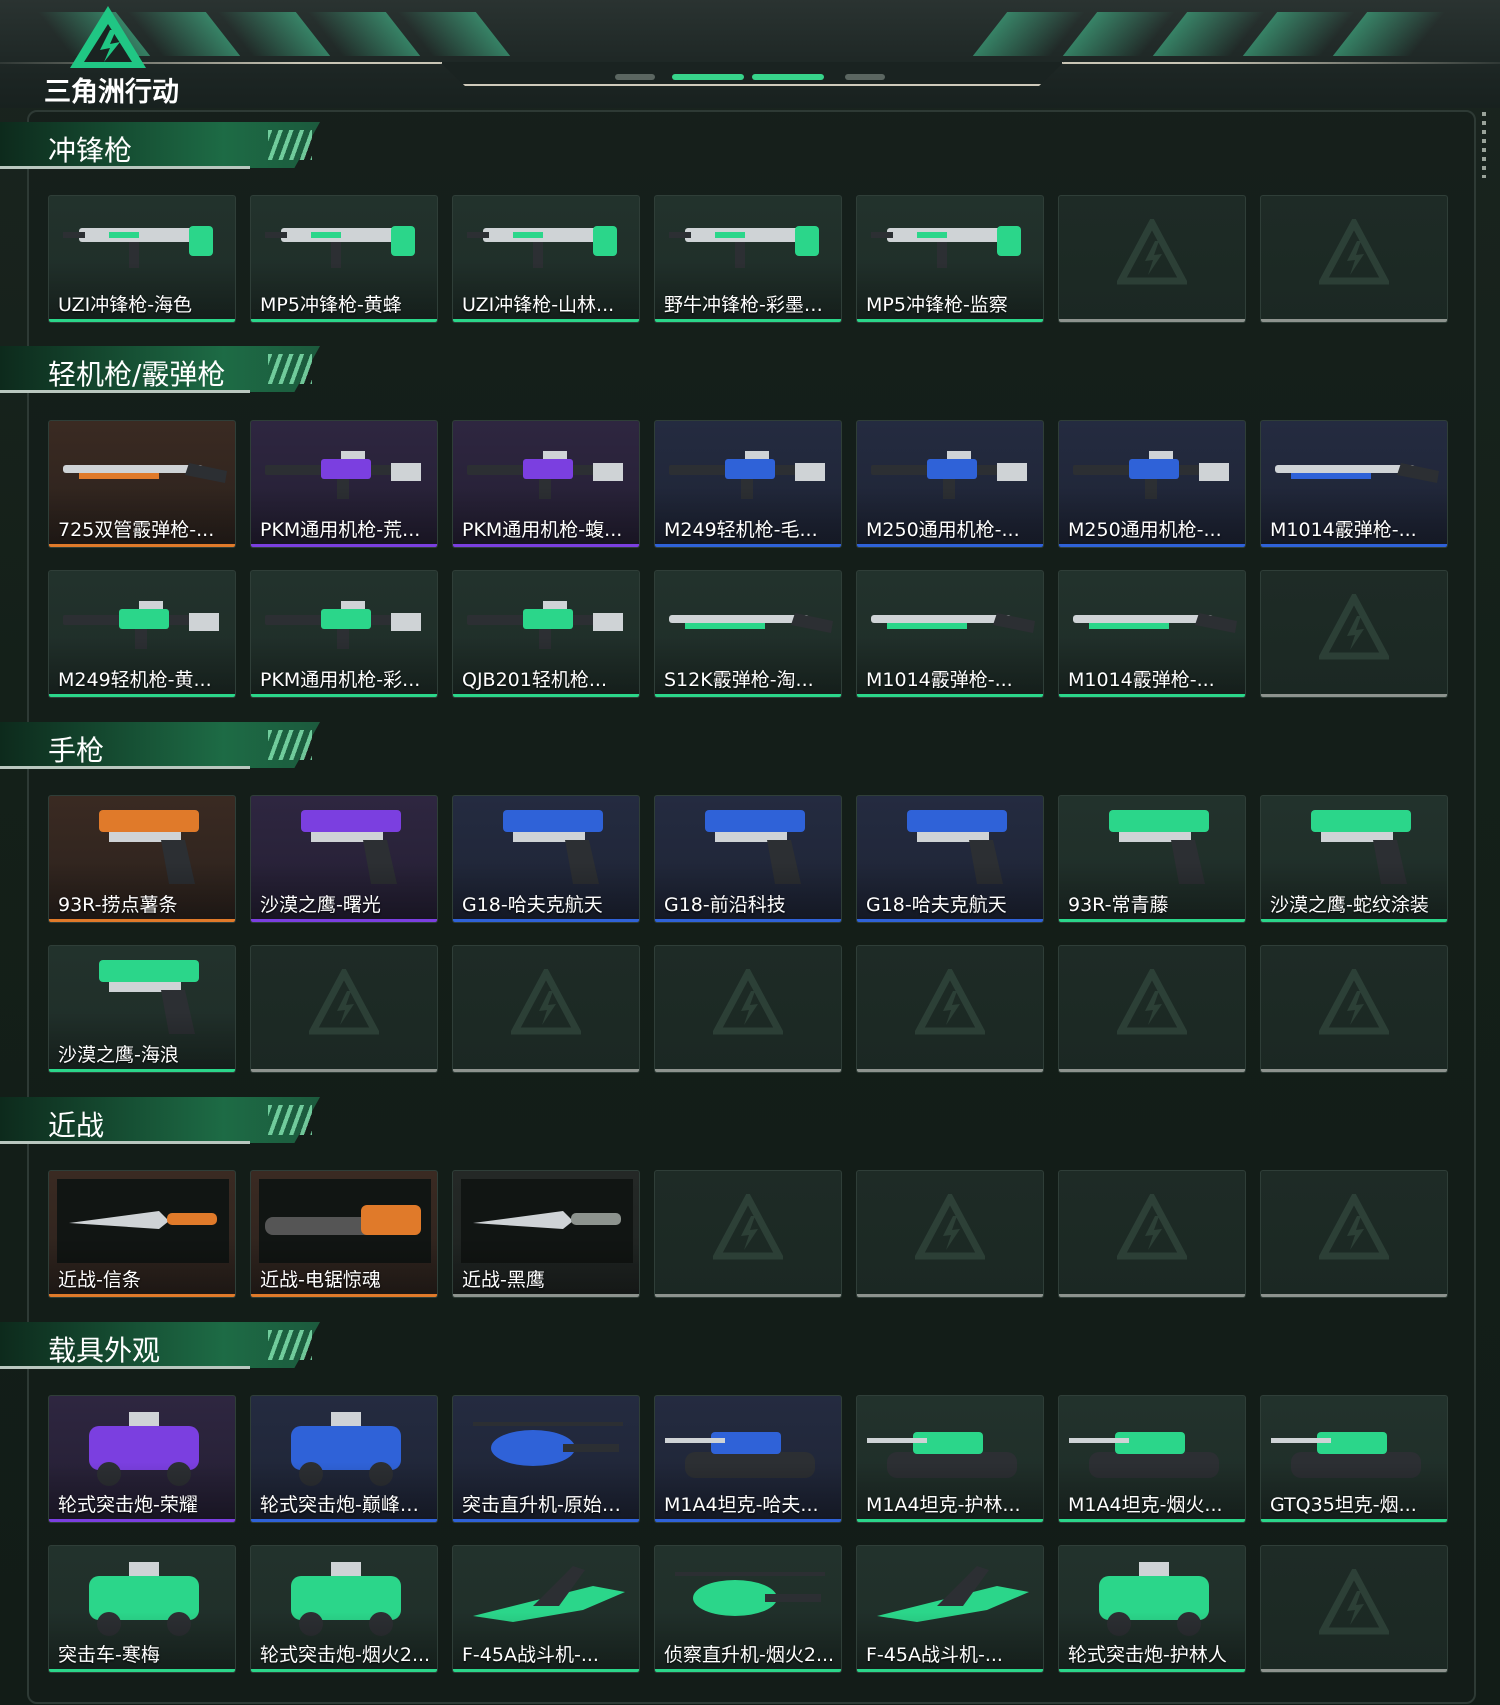 The image size is (1500, 1705). What do you see at coordinates (1209, 34) in the screenshot?
I see `banner-stripes-right` at bounding box center [1209, 34].